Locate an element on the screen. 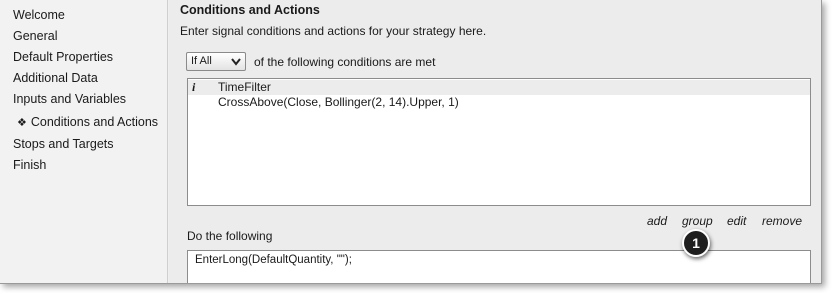 This screenshot has width=832, height=293. sidebar-item-inputs-and-variables: Inputs and Variables is located at coordinates (69, 99).